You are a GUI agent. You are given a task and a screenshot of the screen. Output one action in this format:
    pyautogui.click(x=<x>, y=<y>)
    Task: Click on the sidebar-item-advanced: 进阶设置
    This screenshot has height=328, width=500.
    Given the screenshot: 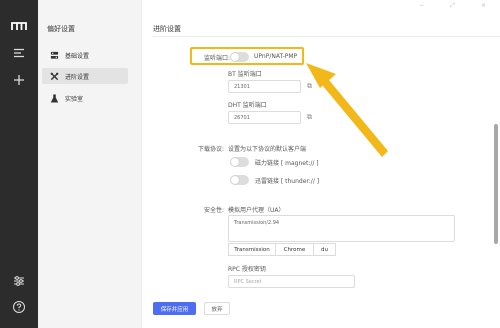 What is the action you would take?
    pyautogui.click(x=85, y=76)
    